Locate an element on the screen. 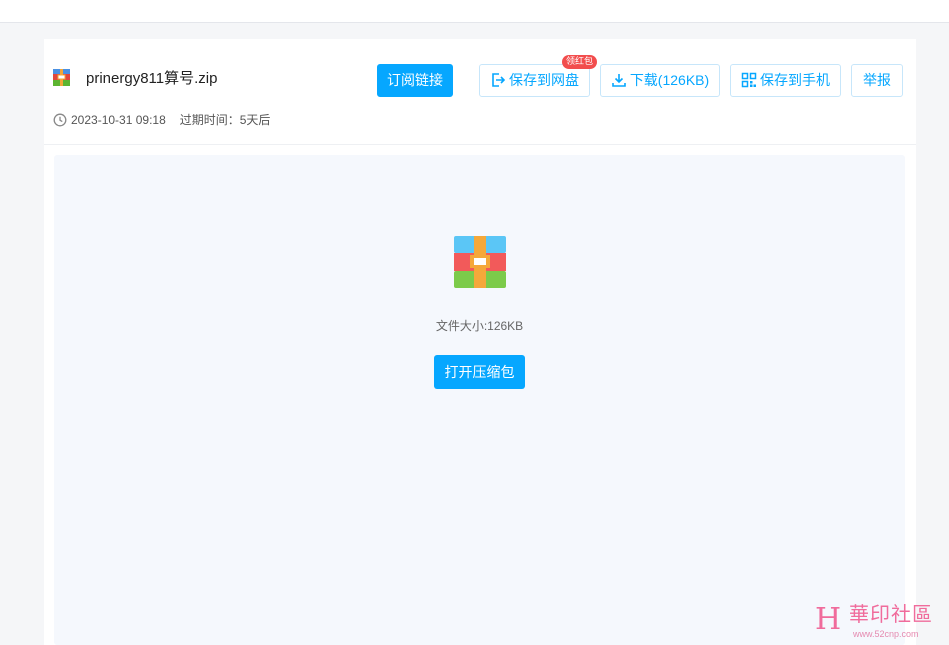  top-bar is located at coordinates (474, 11).